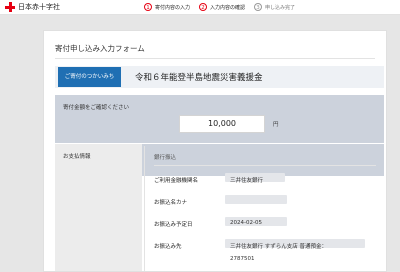 The height and width of the screenshot is (272, 400). Describe the element at coordinates (247, 181) in the screenshot. I see `bank-name-value: 三井住友銀行` at that location.